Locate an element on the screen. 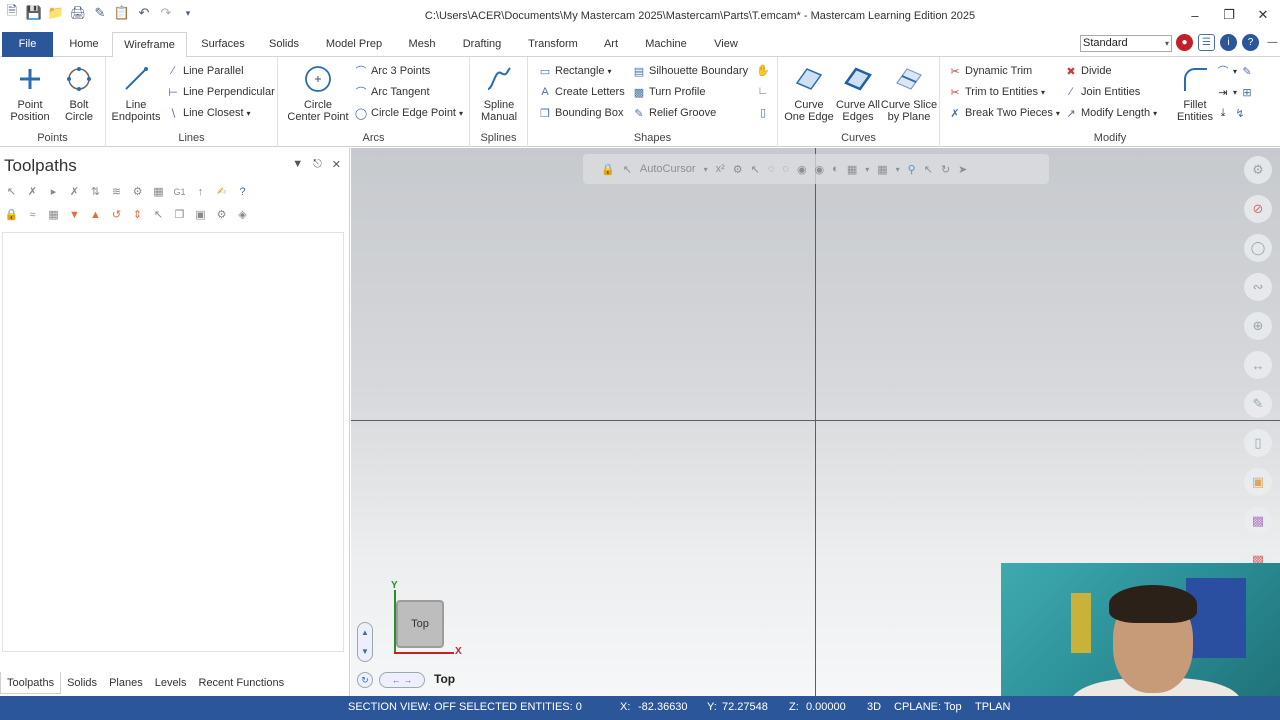 Image resolution: width=1280 pixels, height=720 pixels. vector-select-icon: ◉ is located at coordinates (820, 169).